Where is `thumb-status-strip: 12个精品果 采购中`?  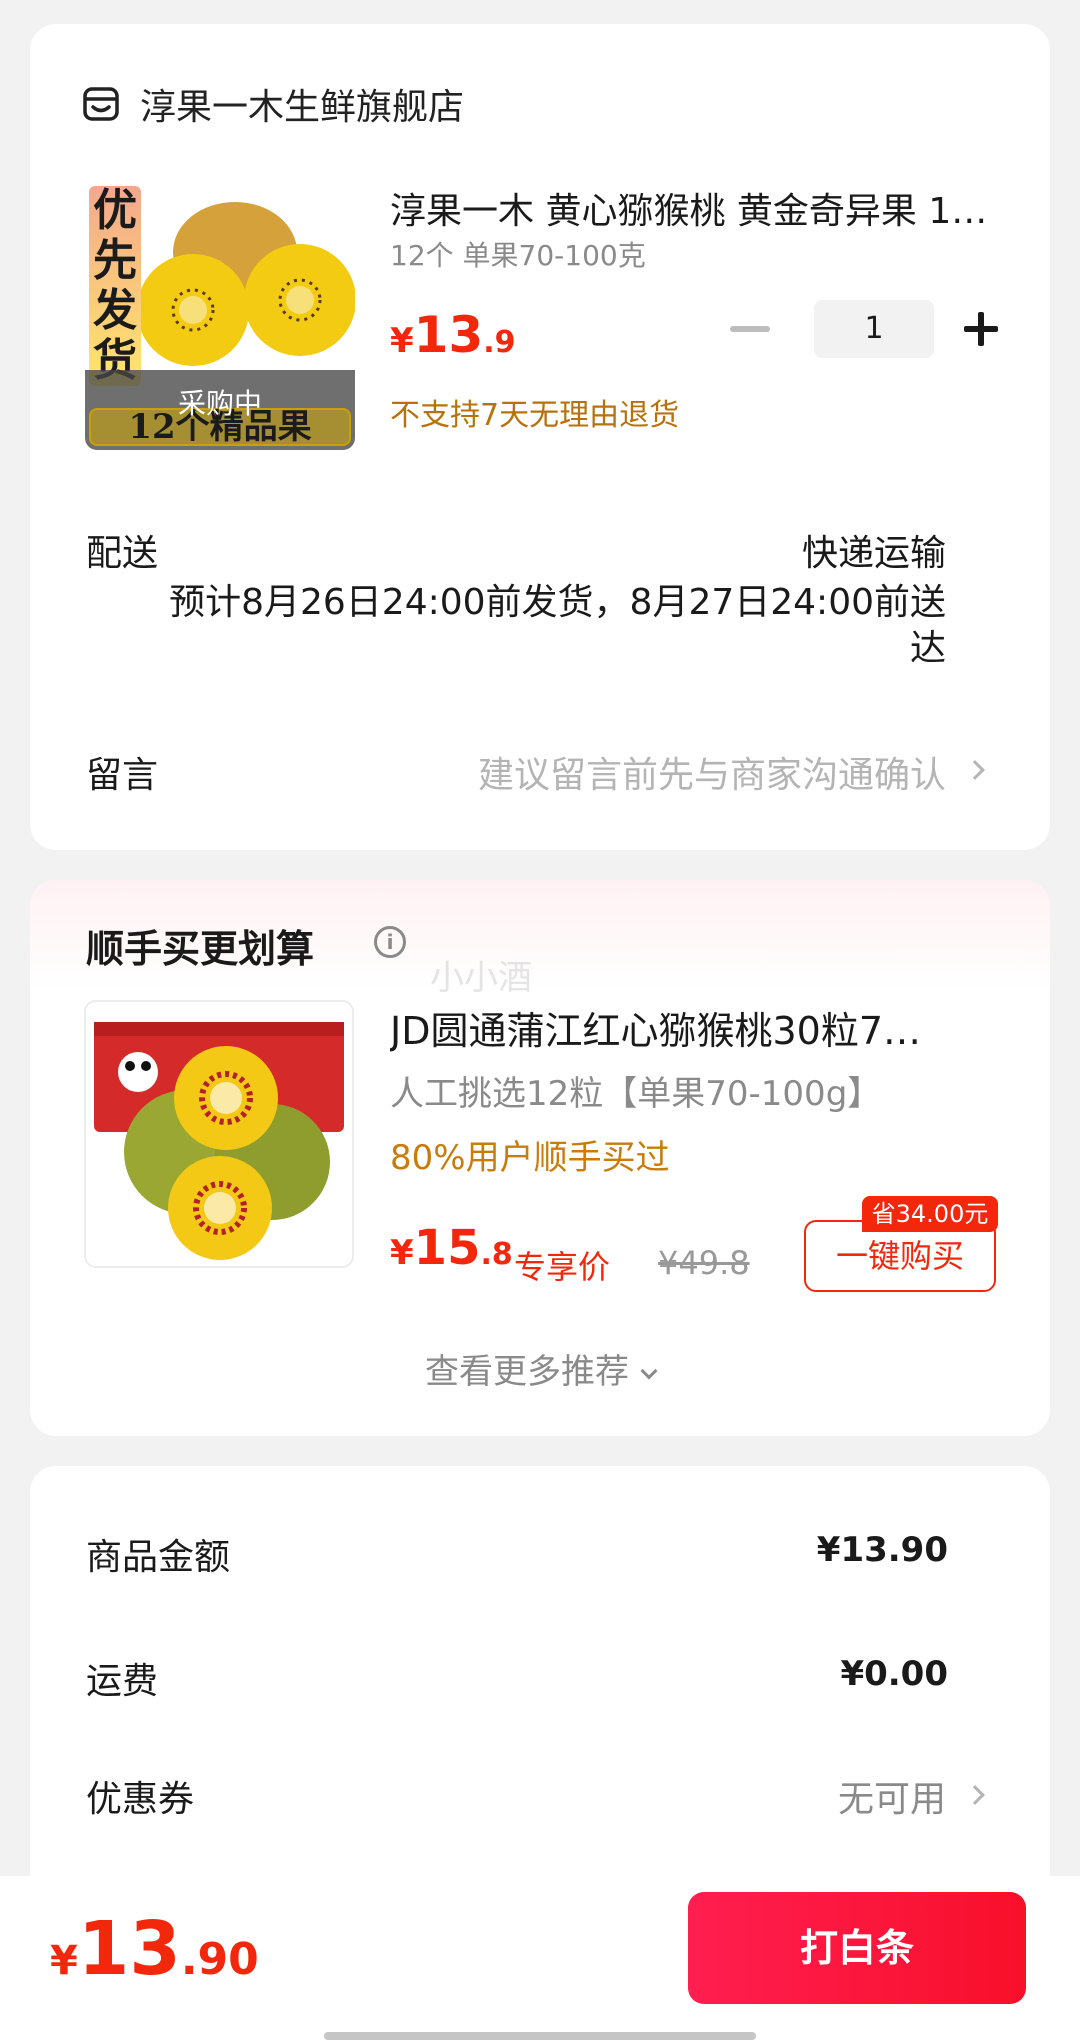 thumb-status-strip: 12个精品果 采购中 is located at coordinates (220, 410).